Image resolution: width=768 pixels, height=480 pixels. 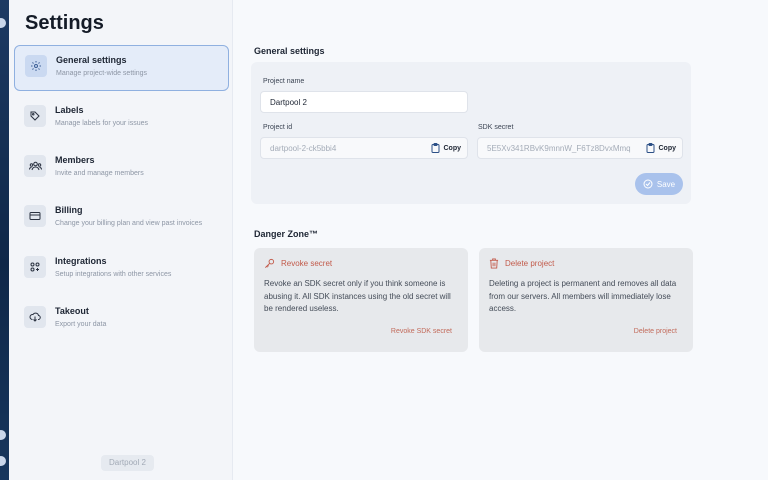 I want to click on key-icon, so click(x=270, y=263).